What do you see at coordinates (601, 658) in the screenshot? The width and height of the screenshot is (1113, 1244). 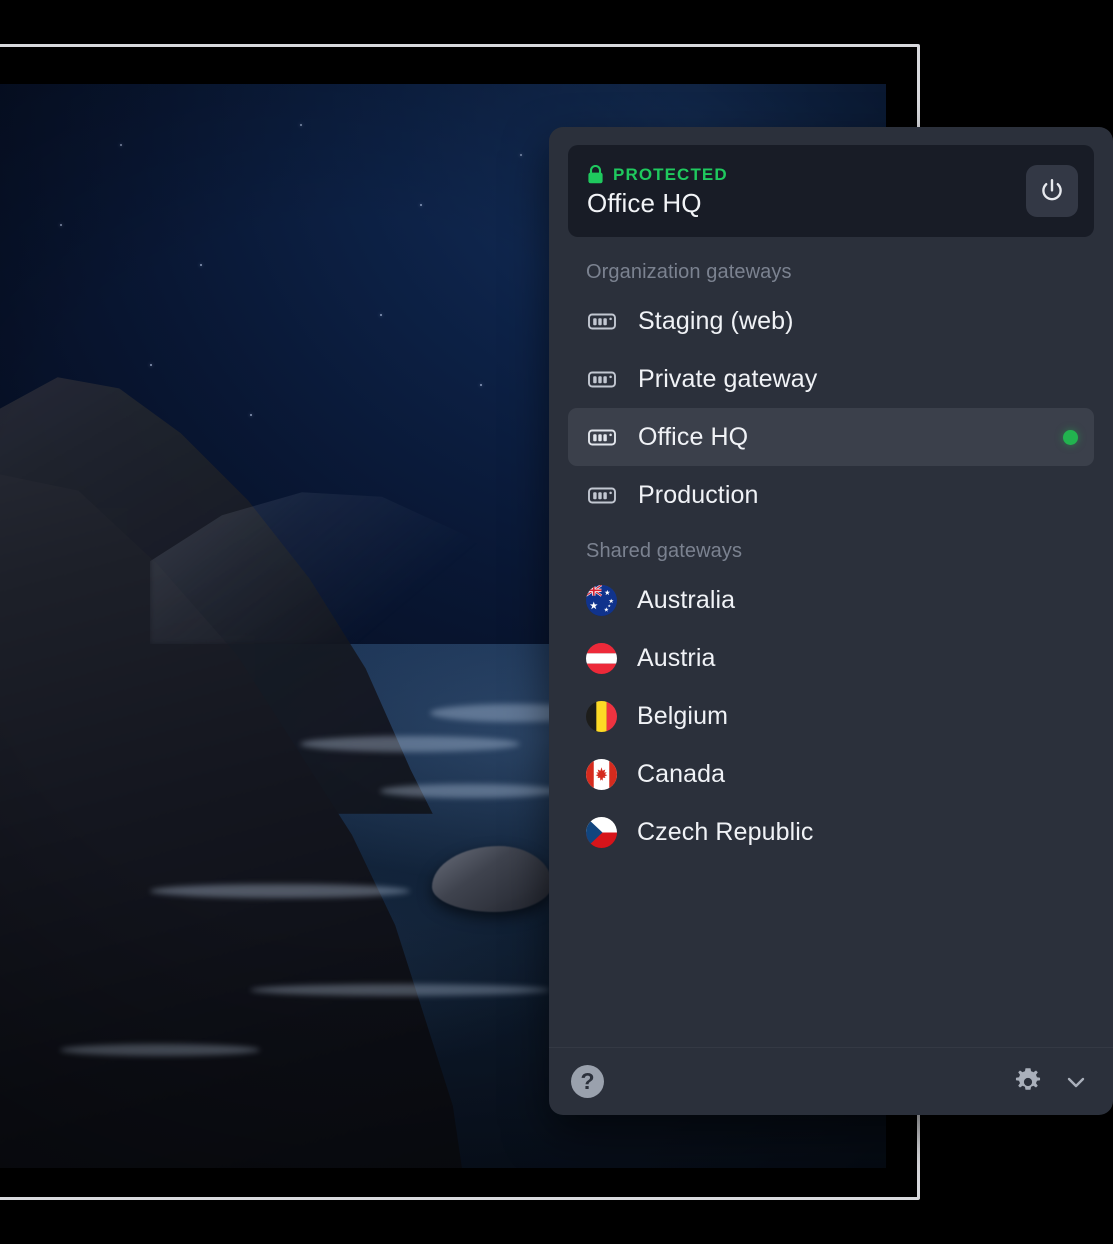 I see `flag-austria-icon` at bounding box center [601, 658].